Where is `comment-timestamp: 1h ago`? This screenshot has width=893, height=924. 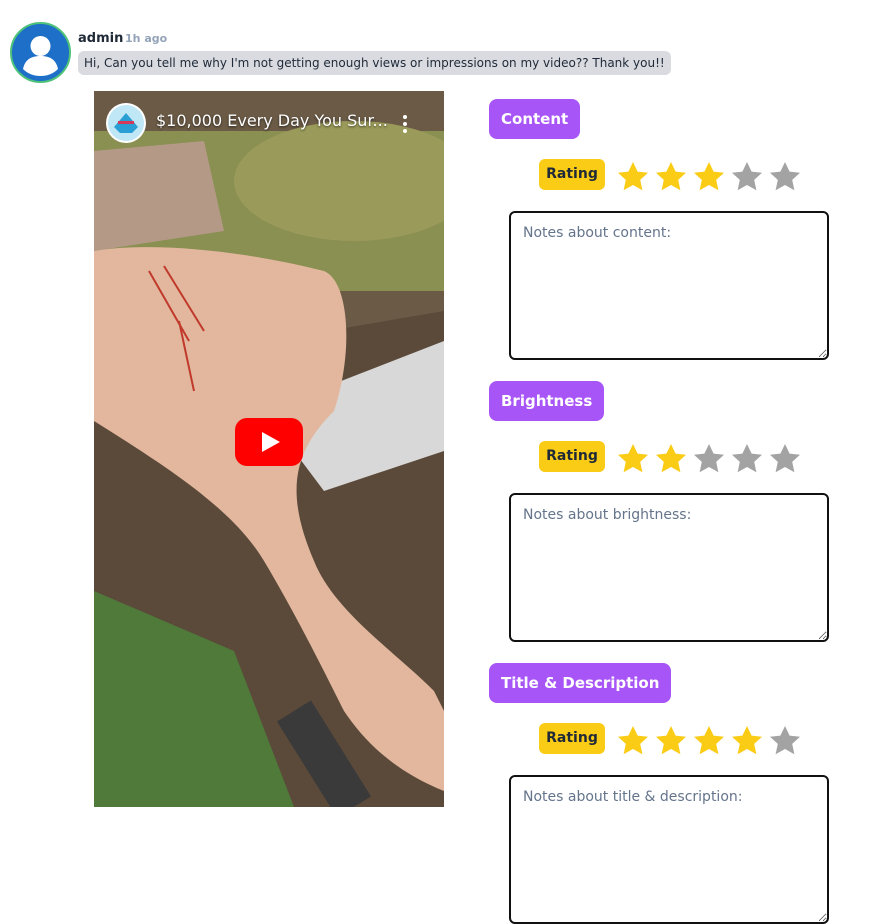
comment-timestamp: 1h ago is located at coordinates (146, 38).